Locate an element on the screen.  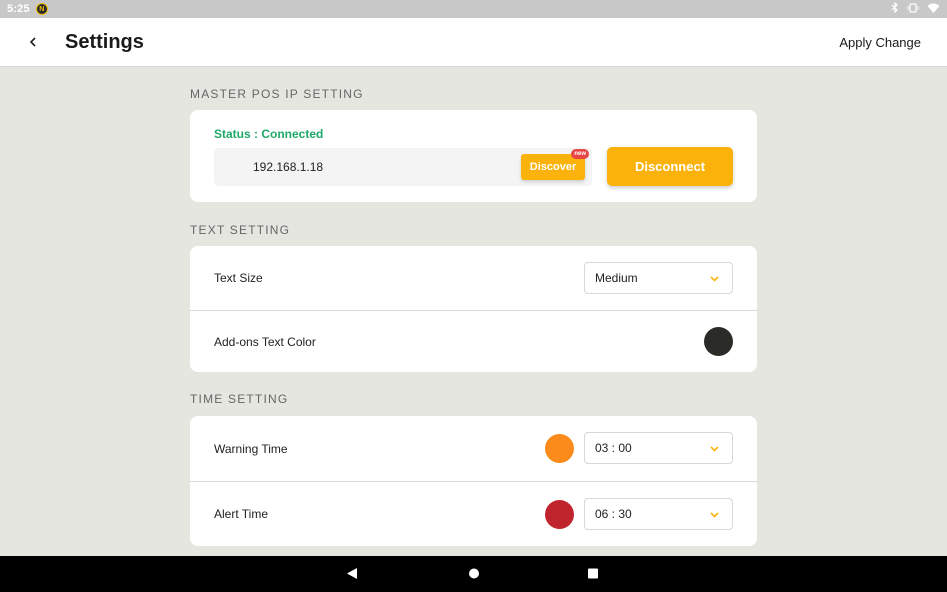
nav-back-button is located at coordinates (352, 576).